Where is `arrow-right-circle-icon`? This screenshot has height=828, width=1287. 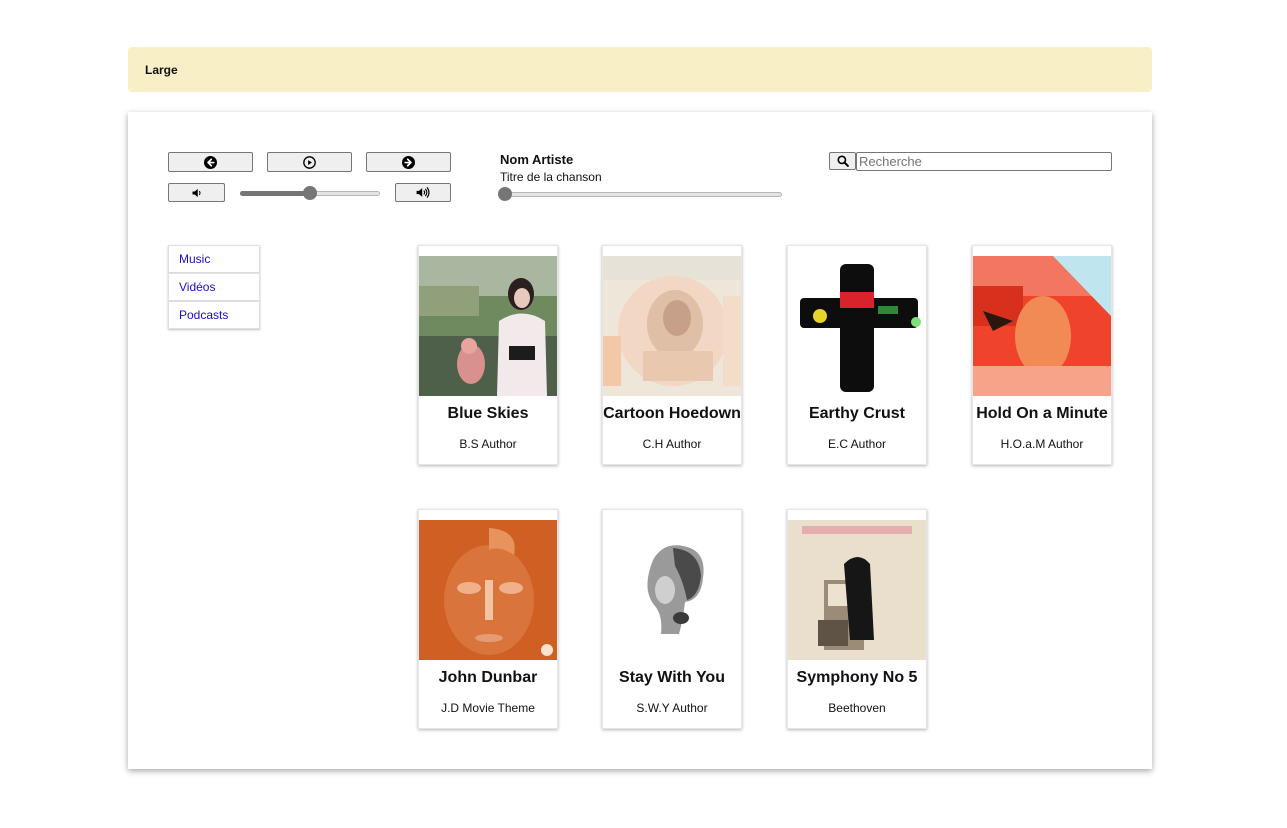 arrow-right-circle-icon is located at coordinates (408, 162).